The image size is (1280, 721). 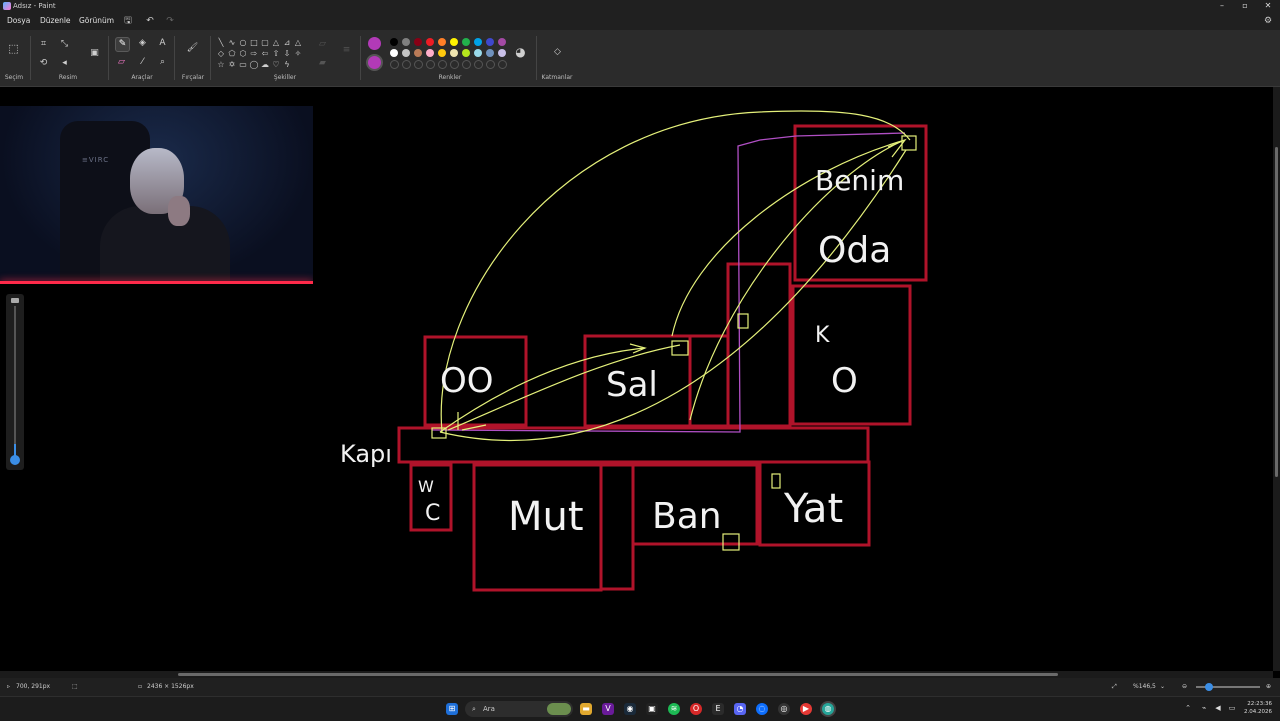 I want to click on cursor-position: 700, 291px, so click(x=33, y=686).